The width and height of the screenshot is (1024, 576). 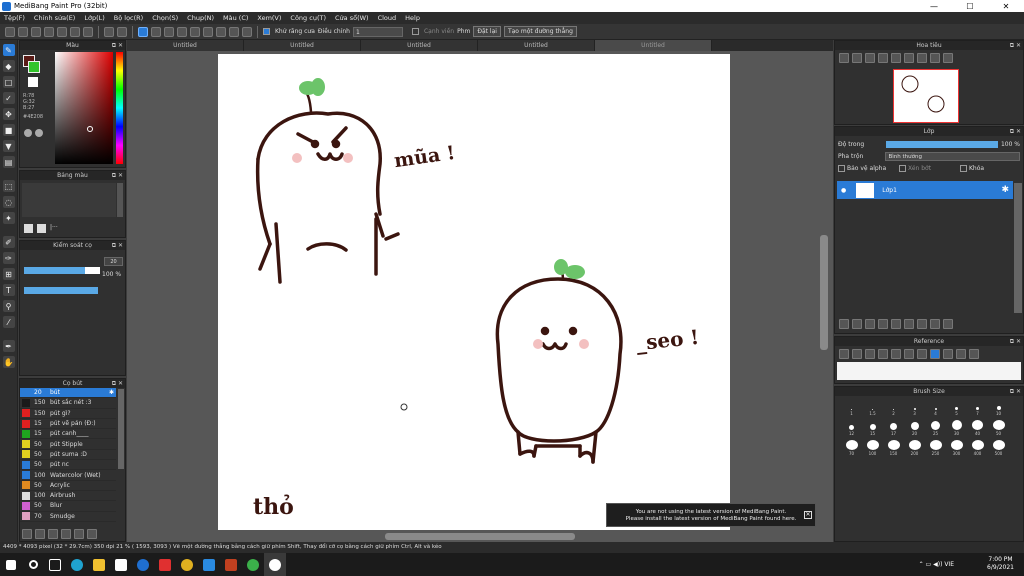 I want to click on cloud-icon, so click(x=10, y=31).